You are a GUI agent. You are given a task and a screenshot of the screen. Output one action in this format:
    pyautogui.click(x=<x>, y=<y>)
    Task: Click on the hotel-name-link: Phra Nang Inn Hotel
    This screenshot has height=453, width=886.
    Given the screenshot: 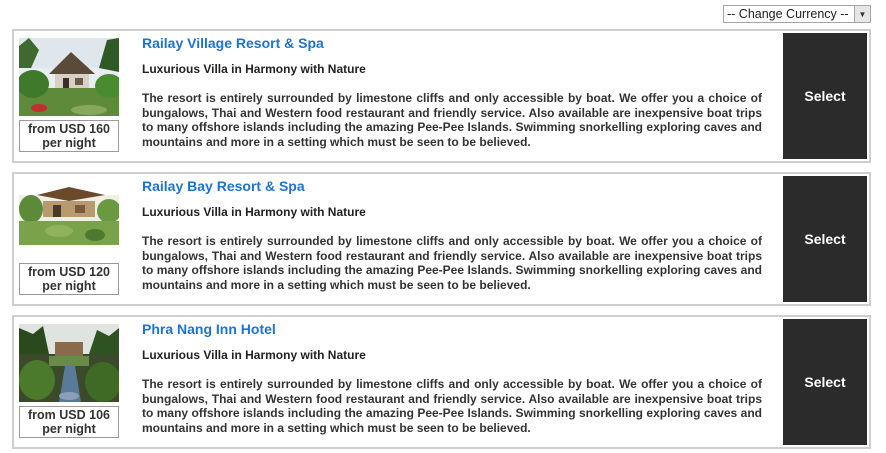 What is the action you would take?
    pyautogui.click(x=209, y=329)
    